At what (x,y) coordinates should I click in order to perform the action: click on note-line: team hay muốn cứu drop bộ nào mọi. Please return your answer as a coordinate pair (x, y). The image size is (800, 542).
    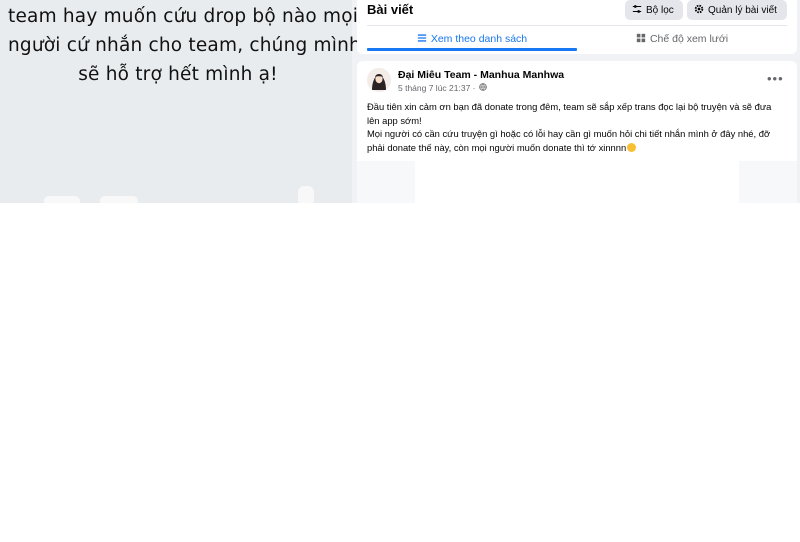
    Looking at the image, I should click on (183, 16).